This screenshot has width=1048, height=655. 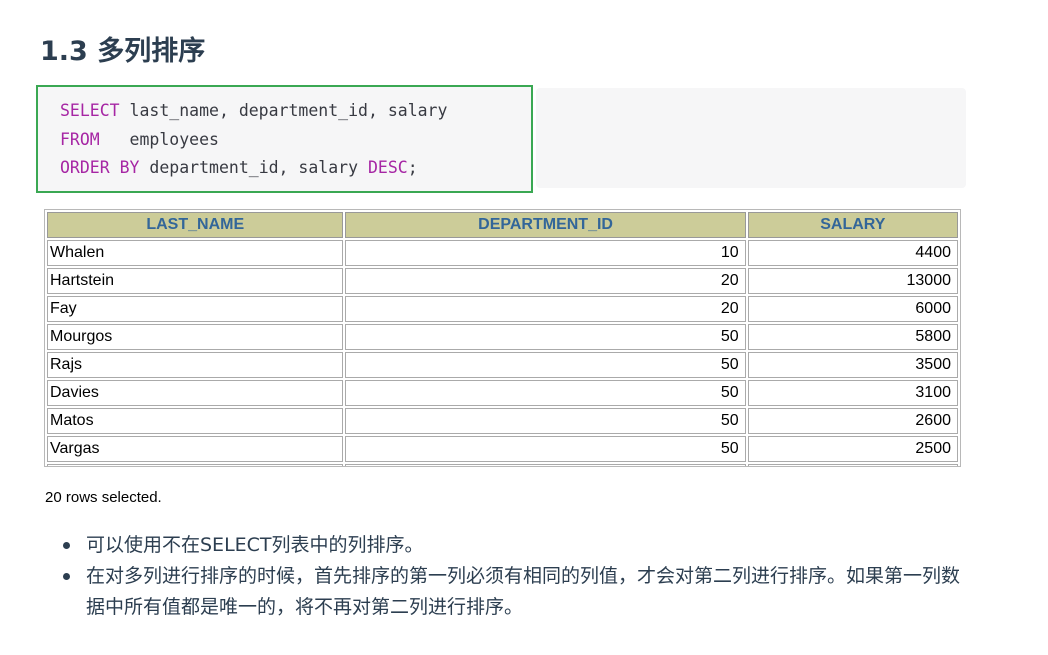 I want to click on keyword-desc: DESC, so click(x=387, y=167).